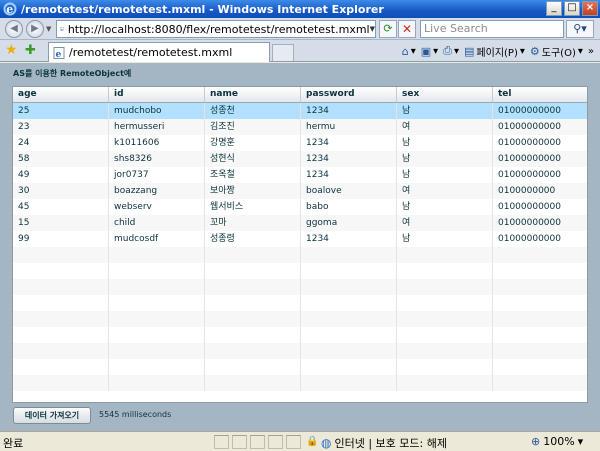 The height and width of the screenshot is (451, 600). What do you see at coordinates (540, 94) in the screenshot?
I see `column-header-tel: tel` at bounding box center [540, 94].